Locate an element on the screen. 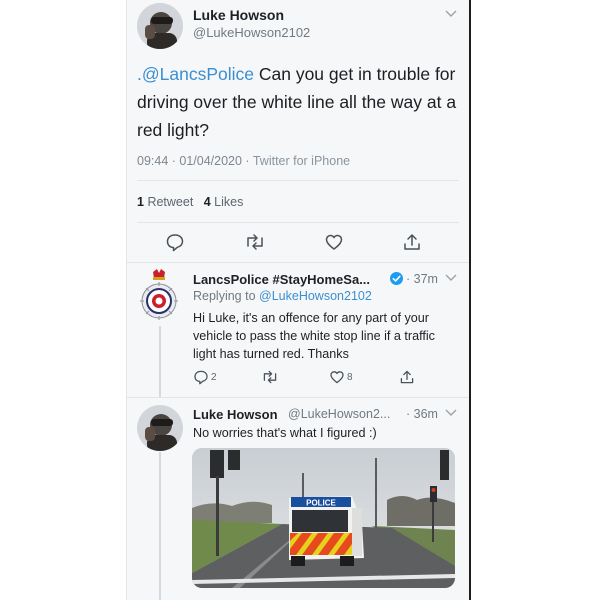 This screenshot has width=600, height=600. replying-to: Replying to @LukeHowson2102 is located at coordinates (282, 296).